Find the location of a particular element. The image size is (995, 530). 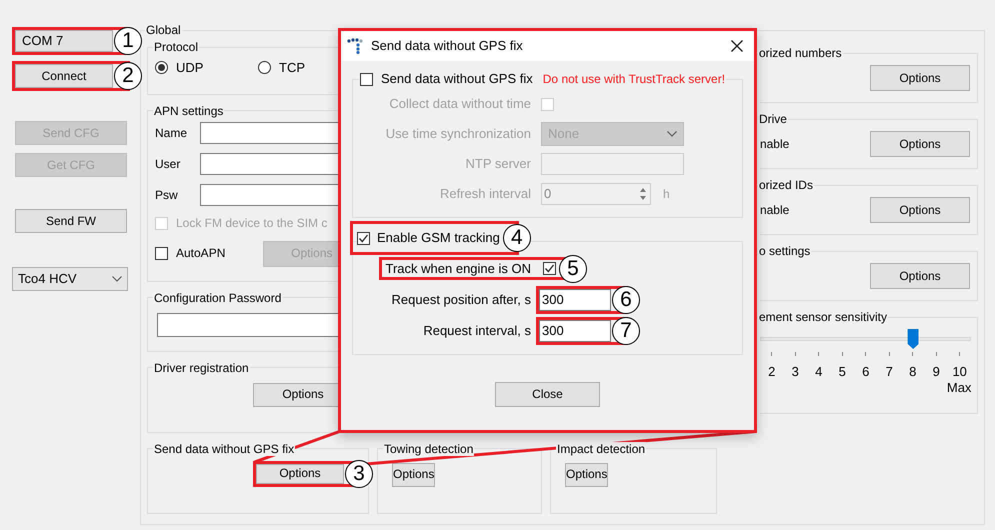

group-title: orized IDs is located at coordinates (786, 185).